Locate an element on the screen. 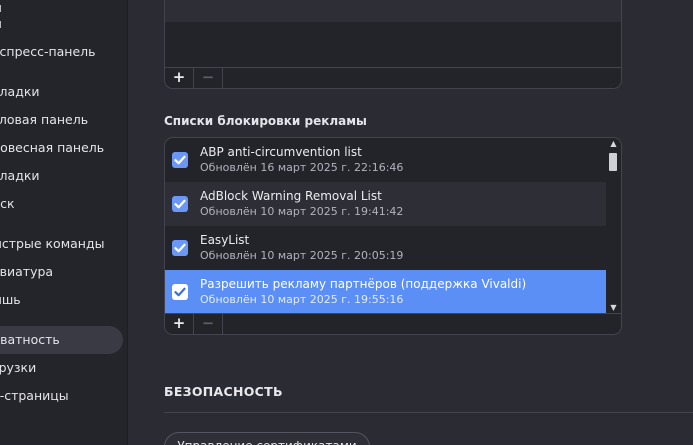 This screenshot has width=693, height=445. list-updated-date: Обновлён 10 март 2025 г. 19:55:16 is located at coordinates (302, 299).